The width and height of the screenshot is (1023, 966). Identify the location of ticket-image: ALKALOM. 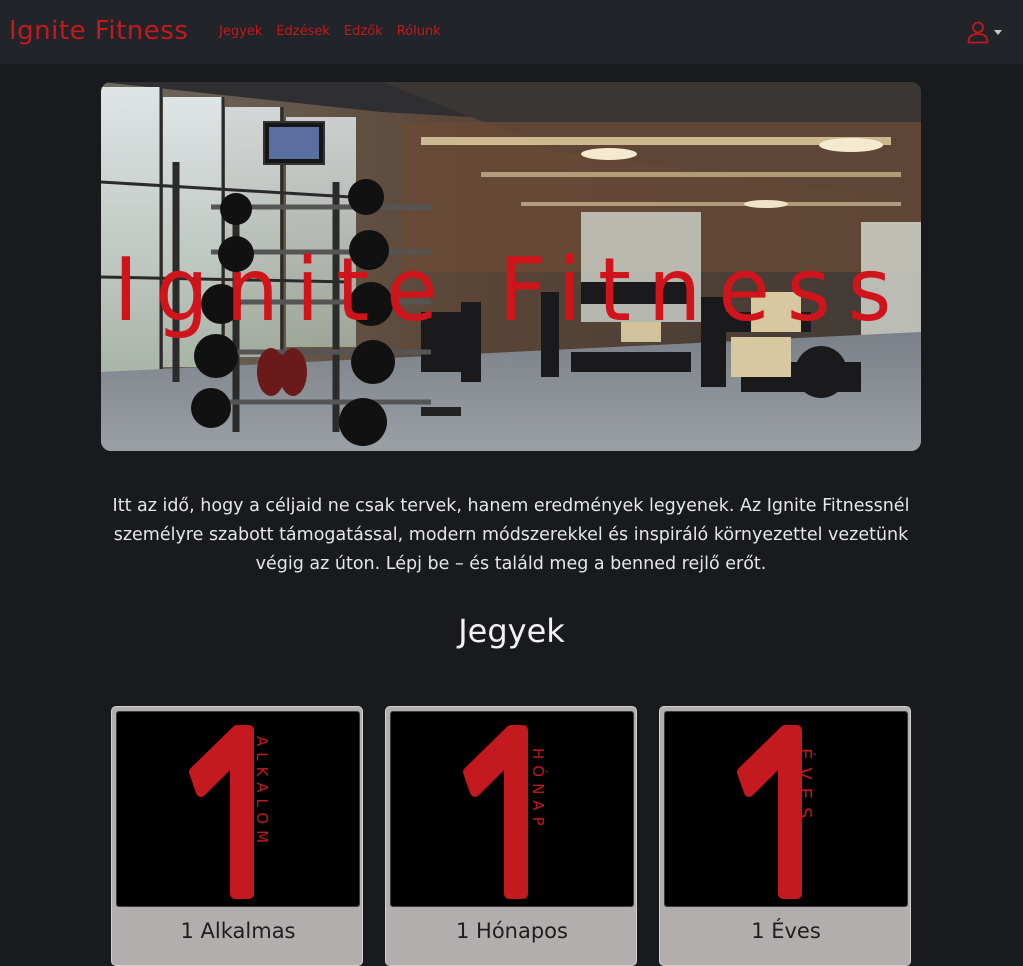
(238, 809).